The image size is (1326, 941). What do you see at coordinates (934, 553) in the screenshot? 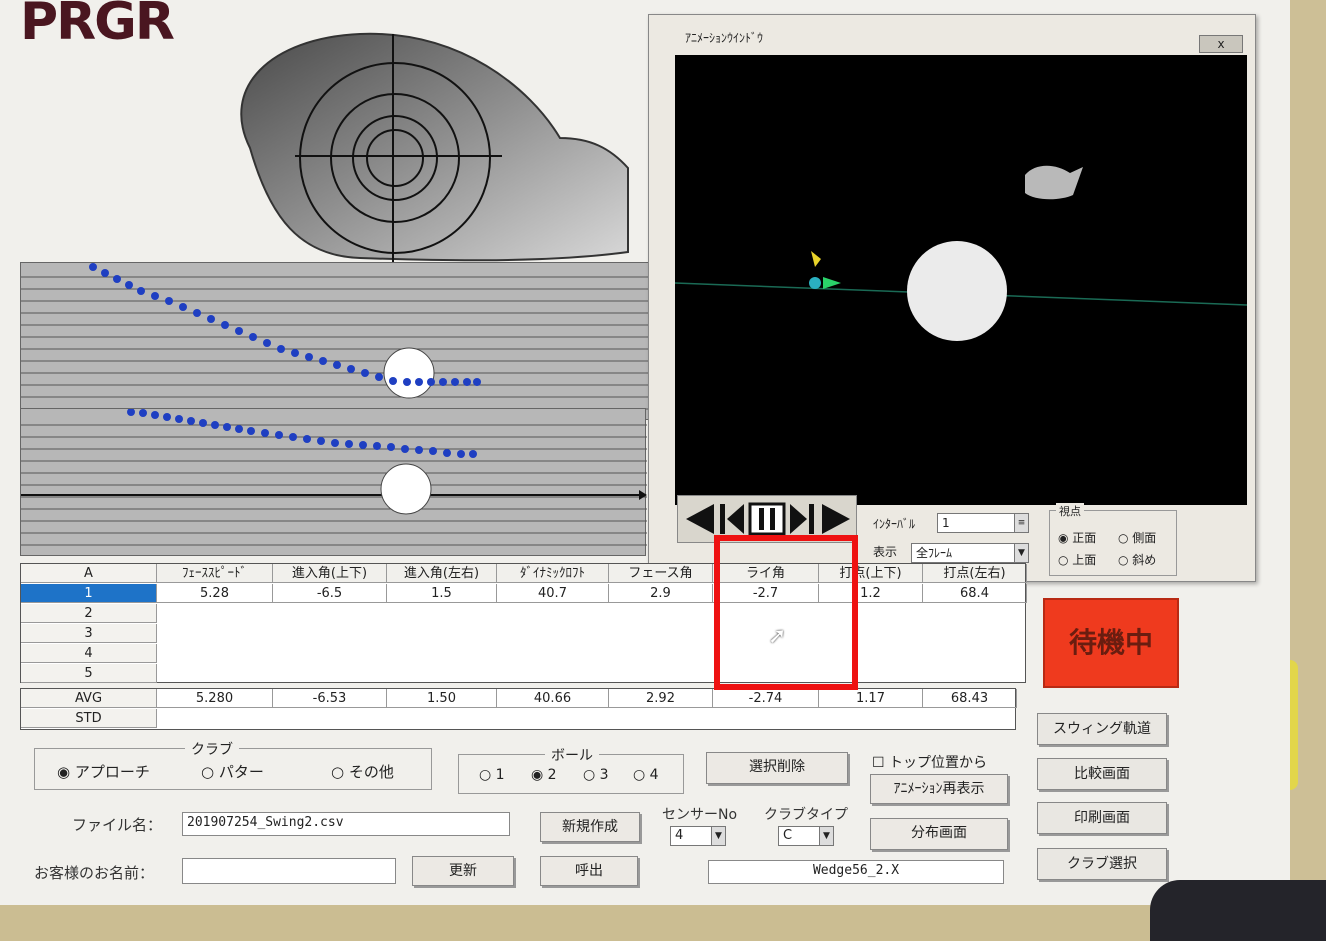
I see `display-value: 全ﾌﾚｰﾑ` at bounding box center [934, 553].